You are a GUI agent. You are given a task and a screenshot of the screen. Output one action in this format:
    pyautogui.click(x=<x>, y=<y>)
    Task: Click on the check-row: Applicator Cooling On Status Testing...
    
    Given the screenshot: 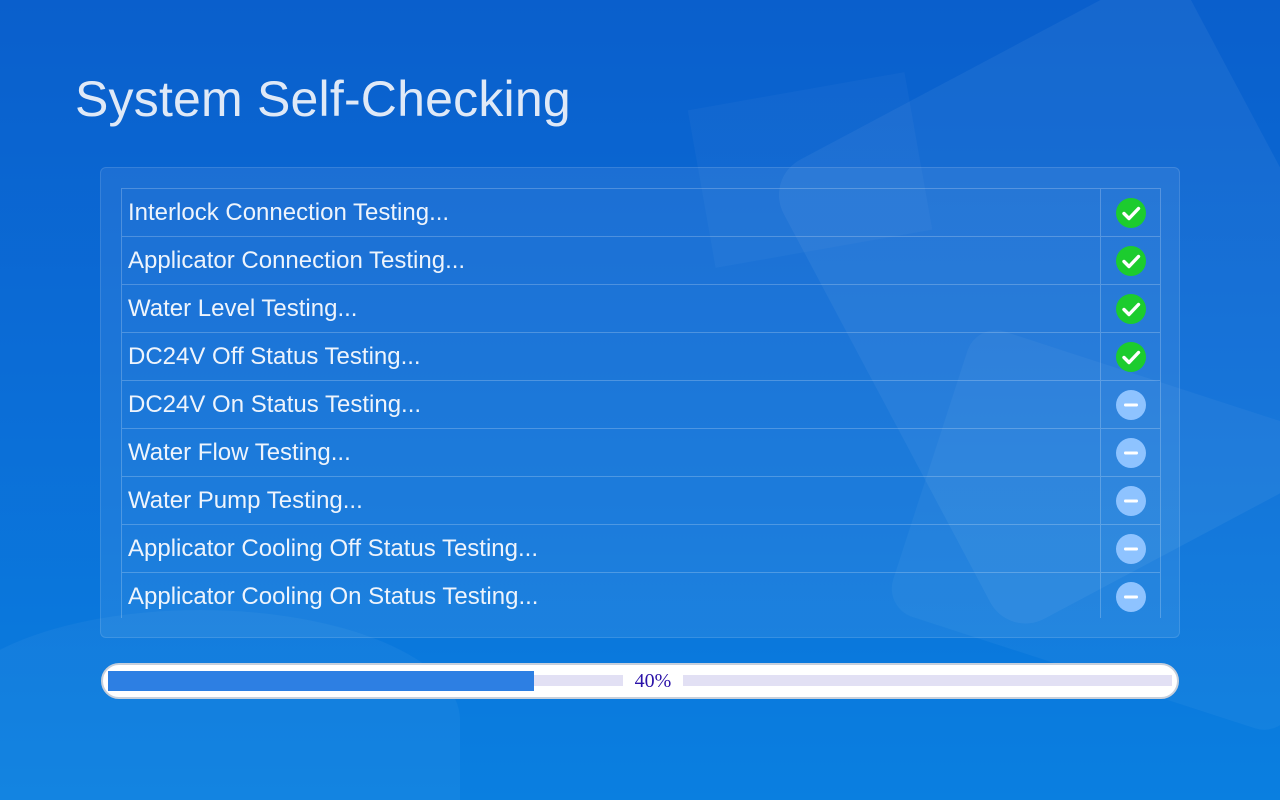 What is the action you would take?
    pyautogui.click(x=641, y=595)
    